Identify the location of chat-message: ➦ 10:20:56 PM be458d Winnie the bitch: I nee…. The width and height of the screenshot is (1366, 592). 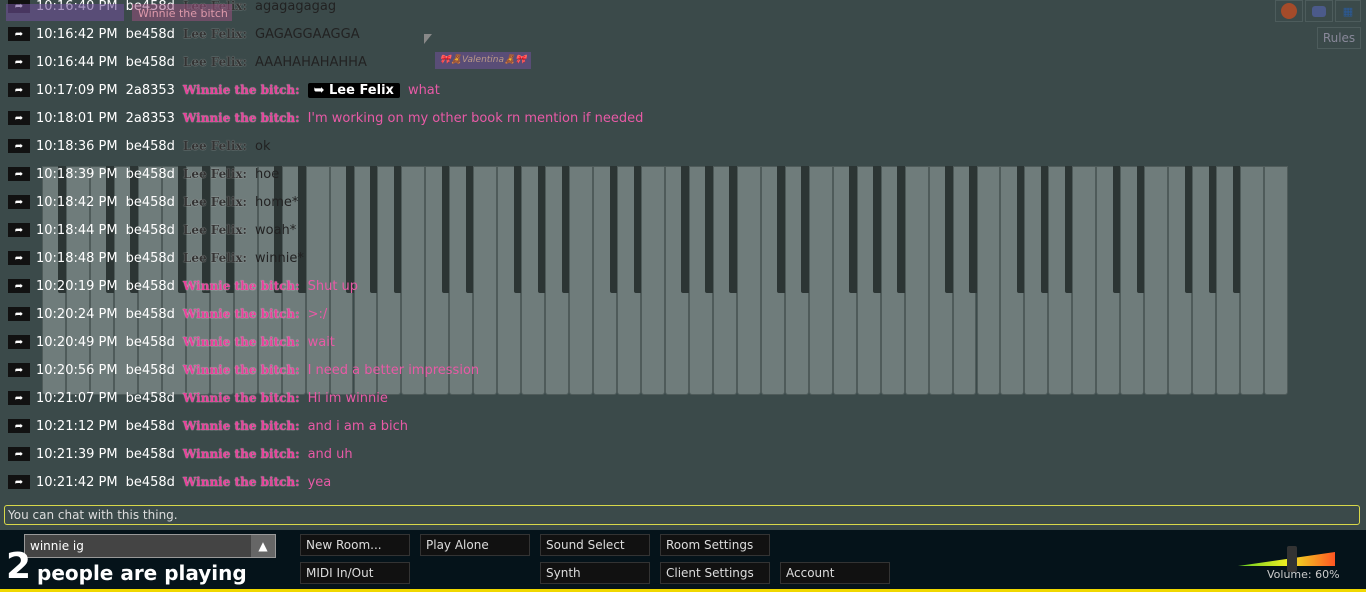
(243, 370).